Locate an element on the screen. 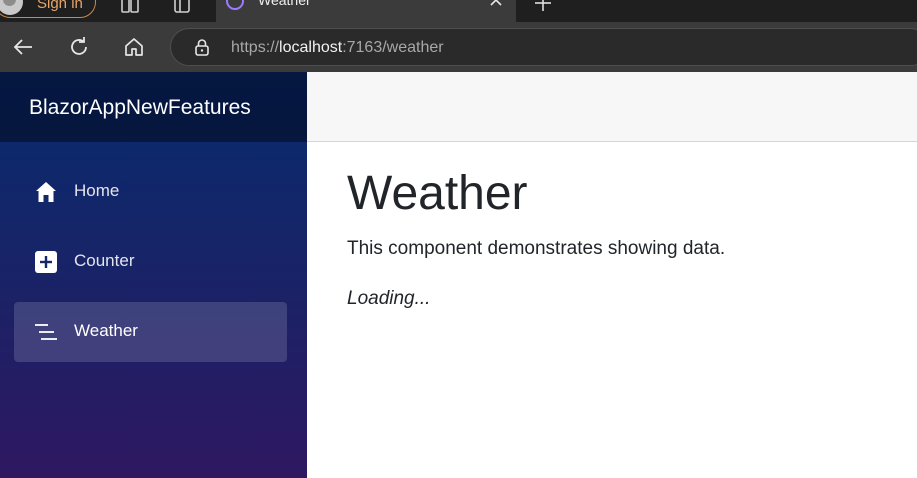 This screenshot has height=478, width=917. workspaces-icon is located at coordinates (130, 8).